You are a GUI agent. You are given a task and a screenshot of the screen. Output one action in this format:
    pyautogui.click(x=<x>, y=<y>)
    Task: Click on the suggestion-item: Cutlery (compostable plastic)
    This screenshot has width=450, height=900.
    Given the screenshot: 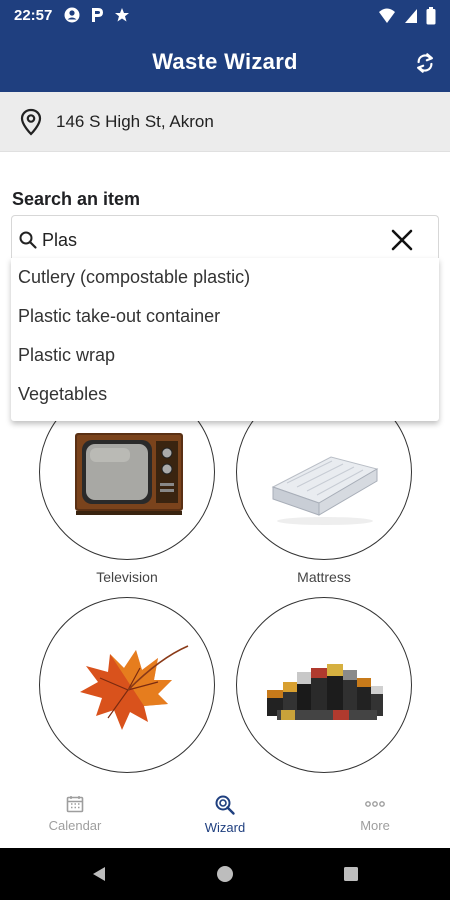 What is the action you would take?
    pyautogui.click(x=225, y=277)
    